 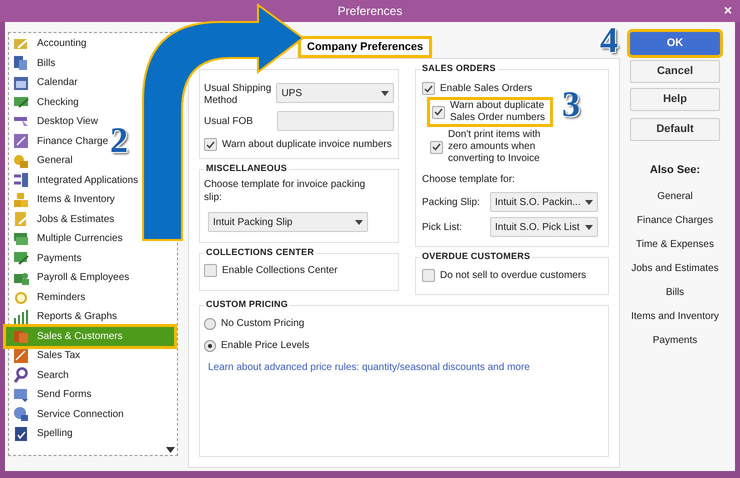 What do you see at coordinates (59, 141) in the screenshot?
I see `category-item: Finance Charge` at bounding box center [59, 141].